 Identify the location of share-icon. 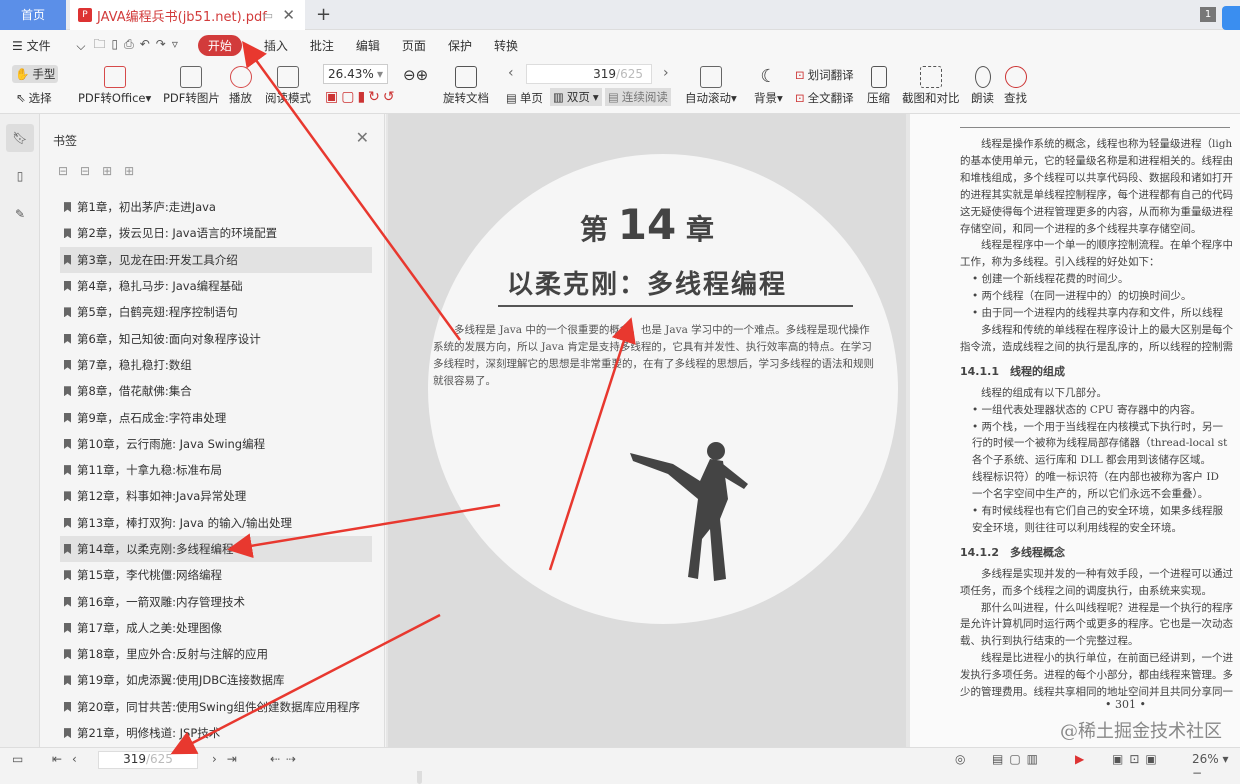
(1231, 18).